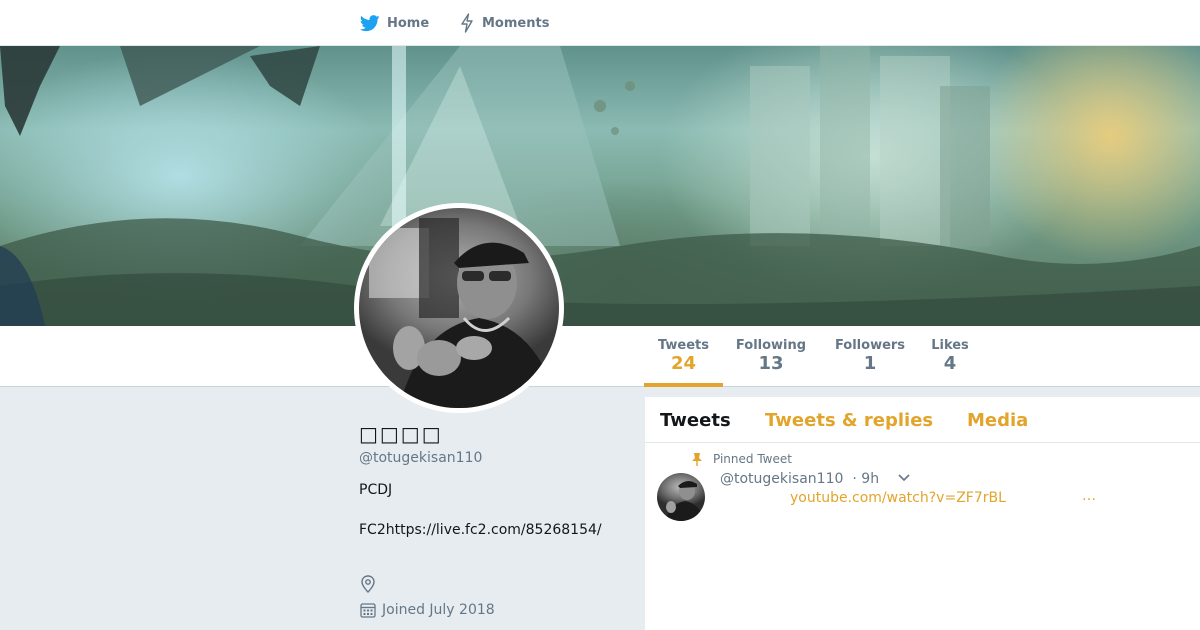  Describe the element at coordinates (870, 345) in the screenshot. I see `stat-followers-label: Followers` at that location.